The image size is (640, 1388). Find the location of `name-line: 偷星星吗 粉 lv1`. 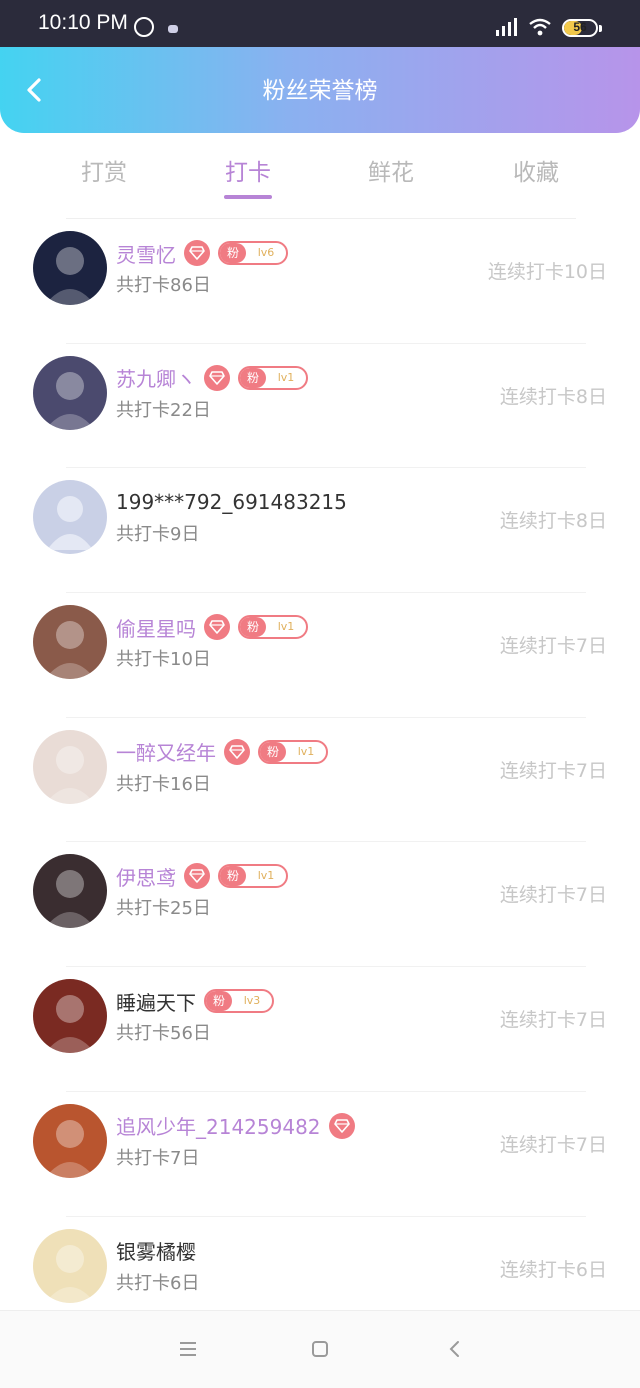

name-line: 偷星星吗 粉 lv1 is located at coordinates (212, 627).